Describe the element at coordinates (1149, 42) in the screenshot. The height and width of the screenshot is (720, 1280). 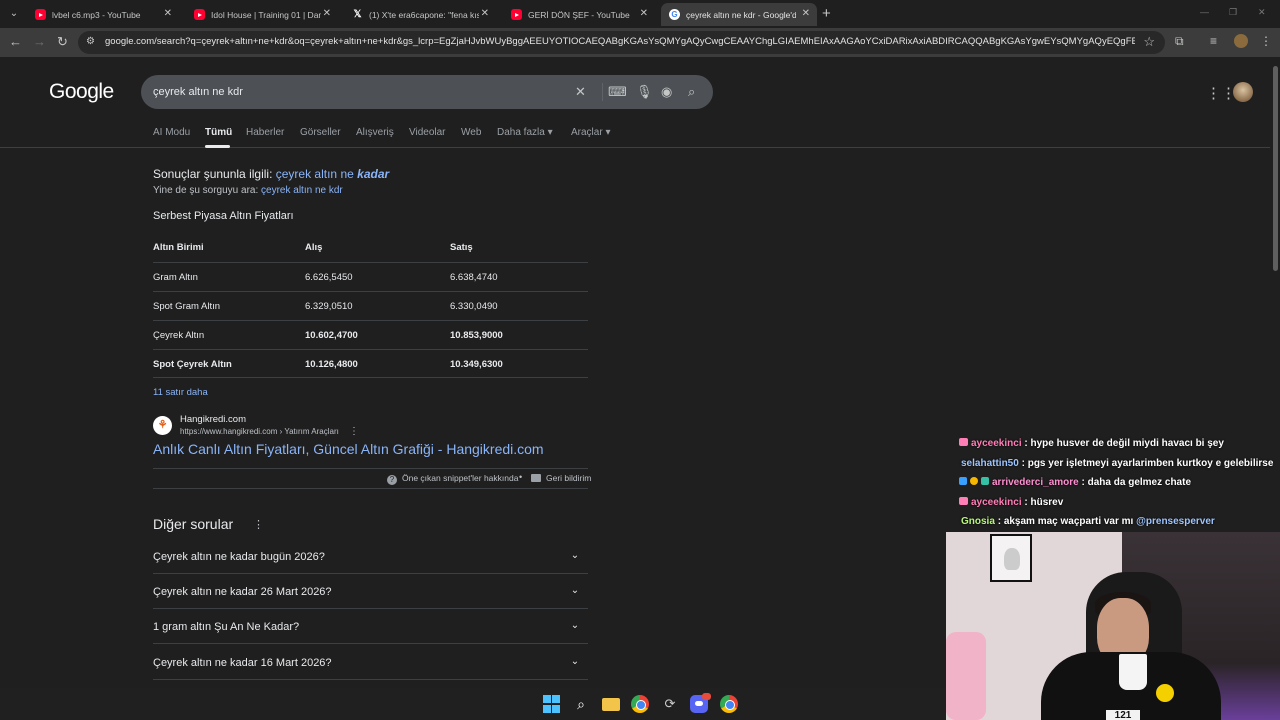
I see `bookmark-star-icon: ☆` at that location.